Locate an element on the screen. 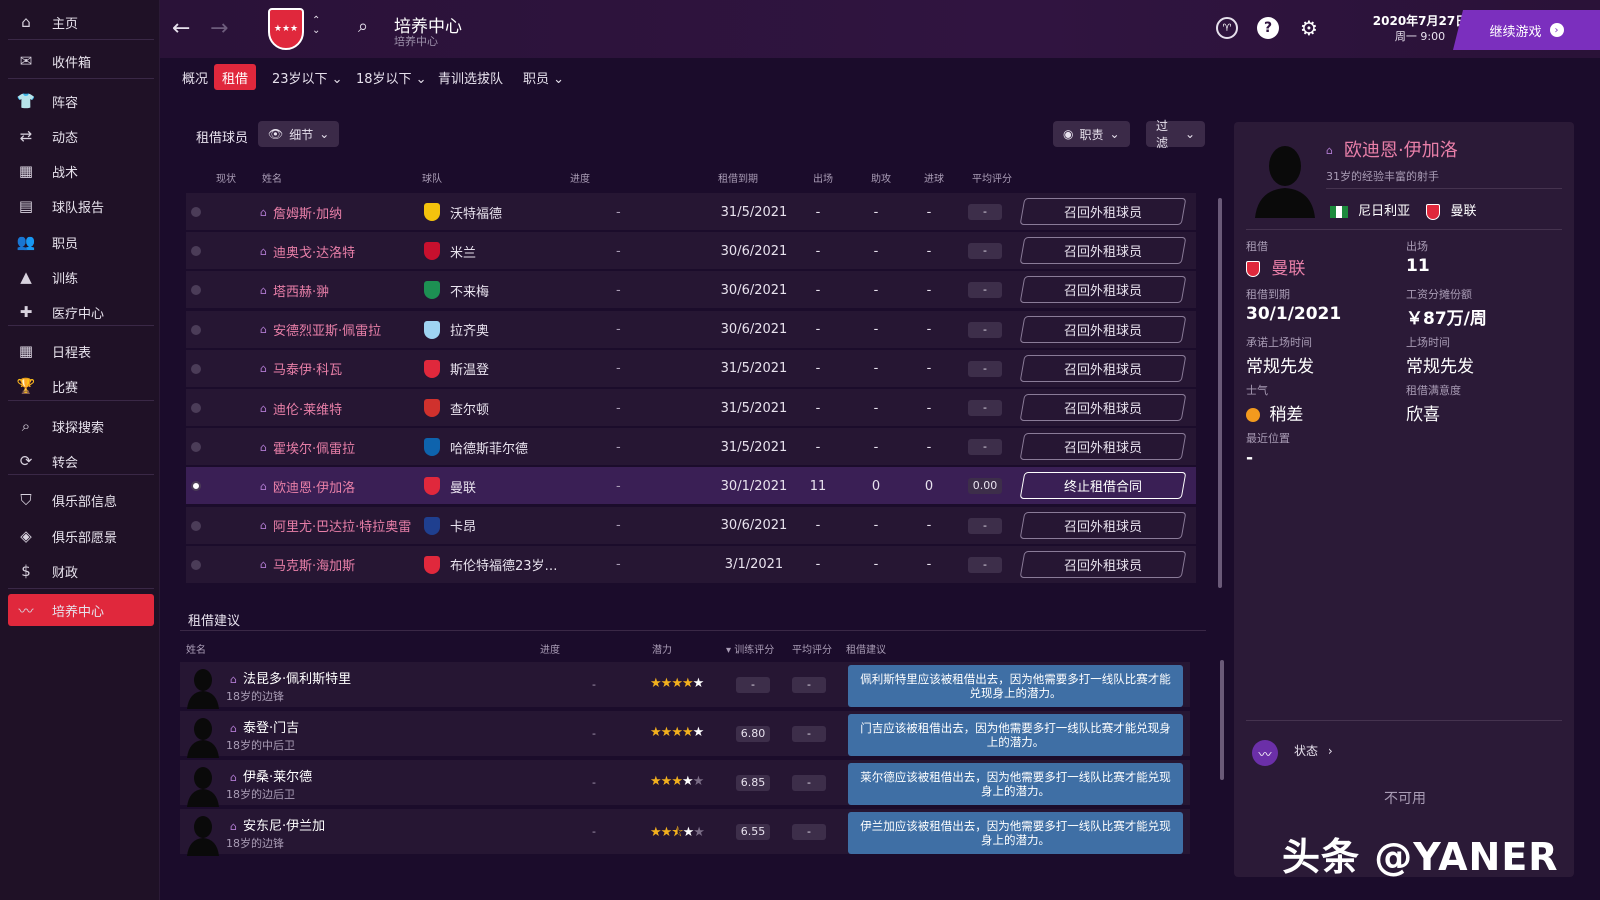  table-row: ⌂ 安德烈亚斯·佩雷拉 拉齐奥 -30/6/2021- - - - 召回外租球员 is located at coordinates (691, 329).